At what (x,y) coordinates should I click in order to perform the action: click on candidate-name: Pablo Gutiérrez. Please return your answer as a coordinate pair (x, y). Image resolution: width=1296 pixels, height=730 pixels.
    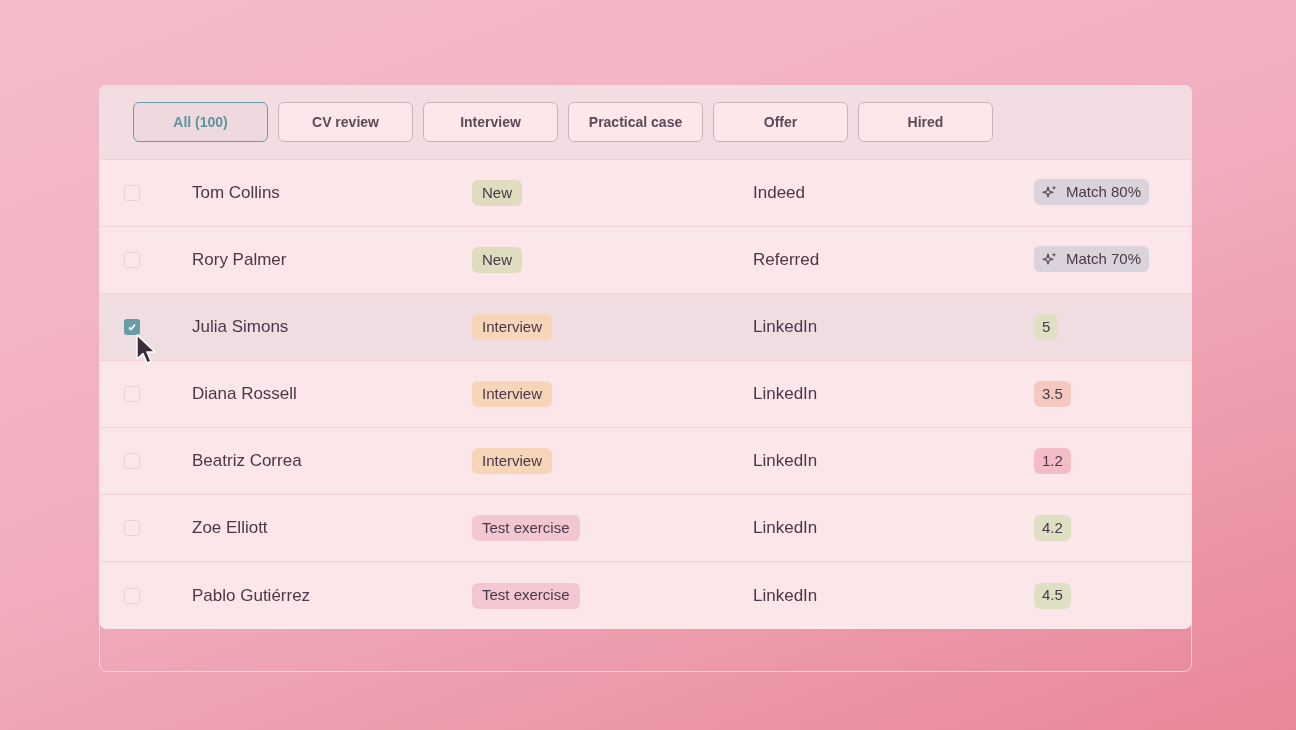
    Looking at the image, I should click on (252, 595).